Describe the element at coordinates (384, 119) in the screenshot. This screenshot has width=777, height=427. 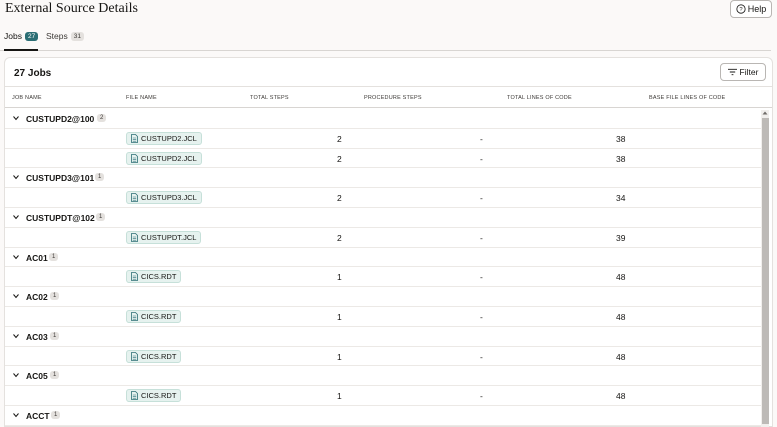
I see `job-group-row: CUSTUPD2@100 2` at that location.